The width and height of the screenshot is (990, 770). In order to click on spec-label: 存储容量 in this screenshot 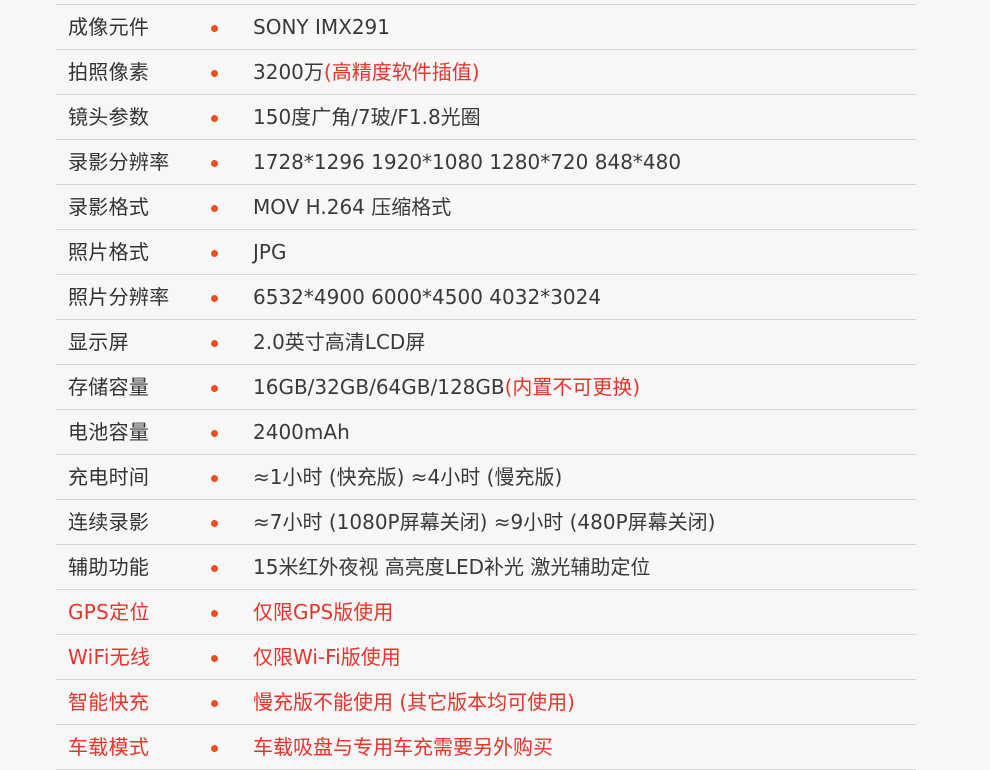, I will do `click(109, 387)`.